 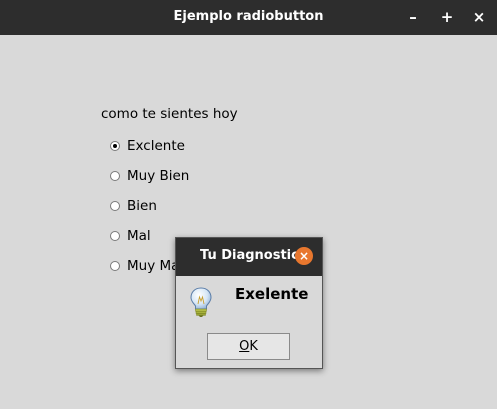 What do you see at coordinates (156, 146) in the screenshot?
I see `radio-label: Exclente` at bounding box center [156, 146].